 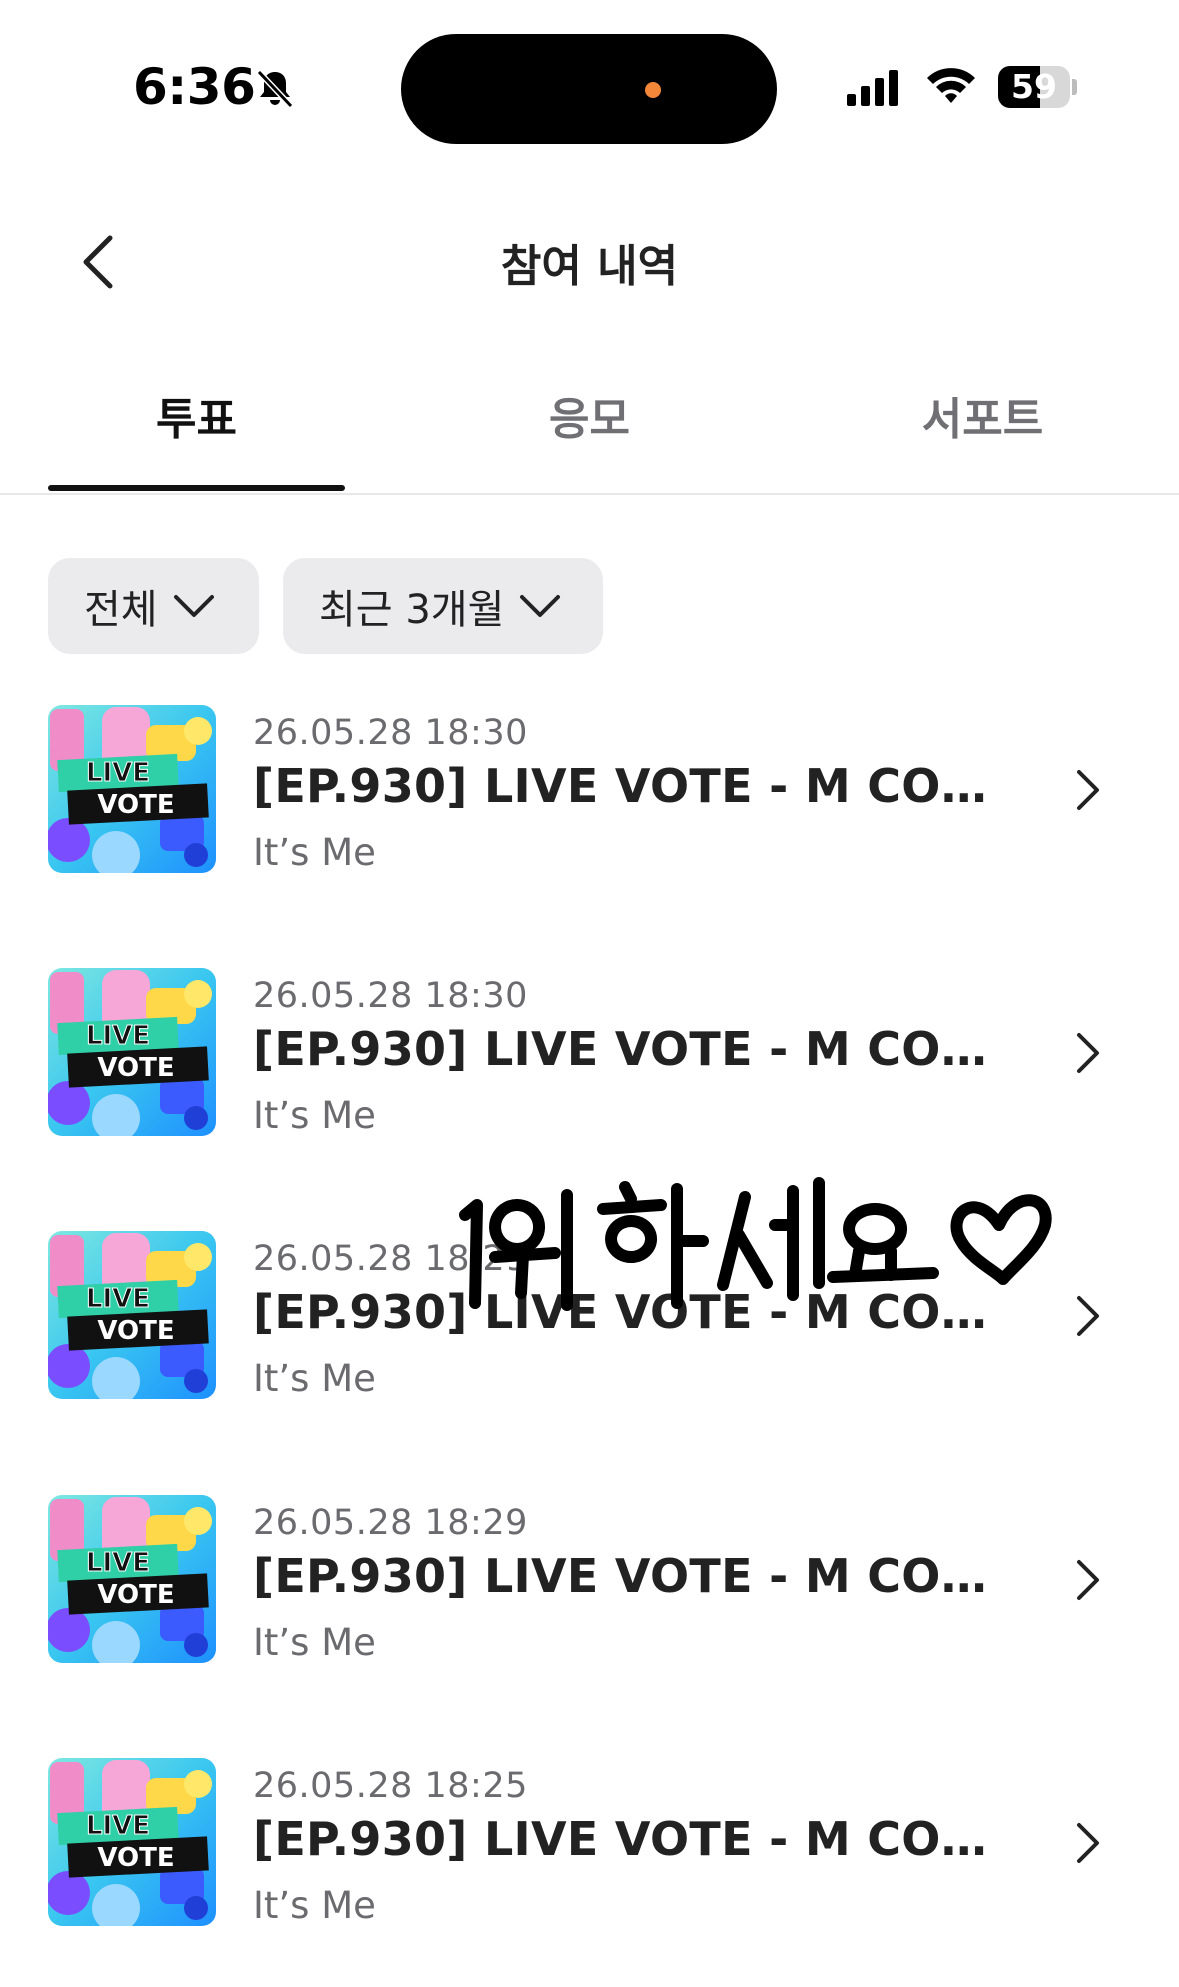 What do you see at coordinates (589, 89) in the screenshot?
I see `dynamic-island` at bounding box center [589, 89].